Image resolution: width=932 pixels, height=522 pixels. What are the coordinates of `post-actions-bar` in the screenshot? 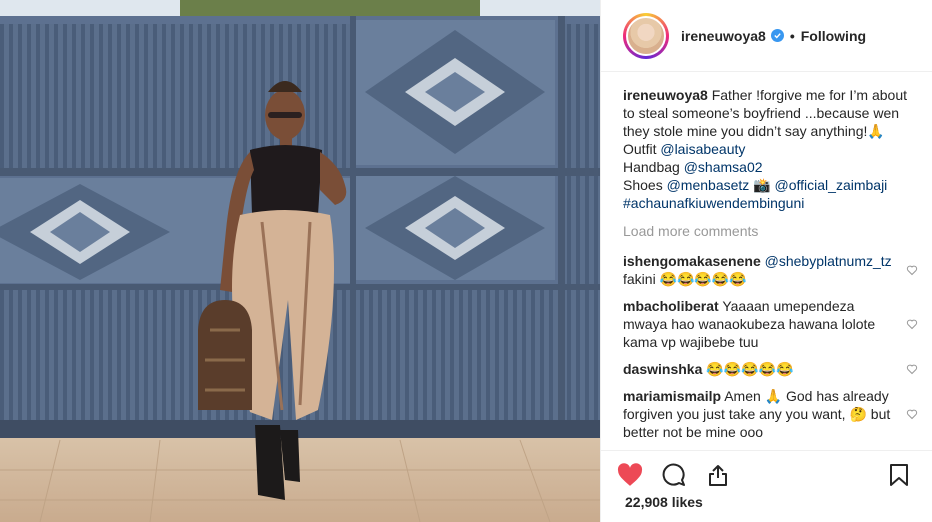 It's located at (766, 470).